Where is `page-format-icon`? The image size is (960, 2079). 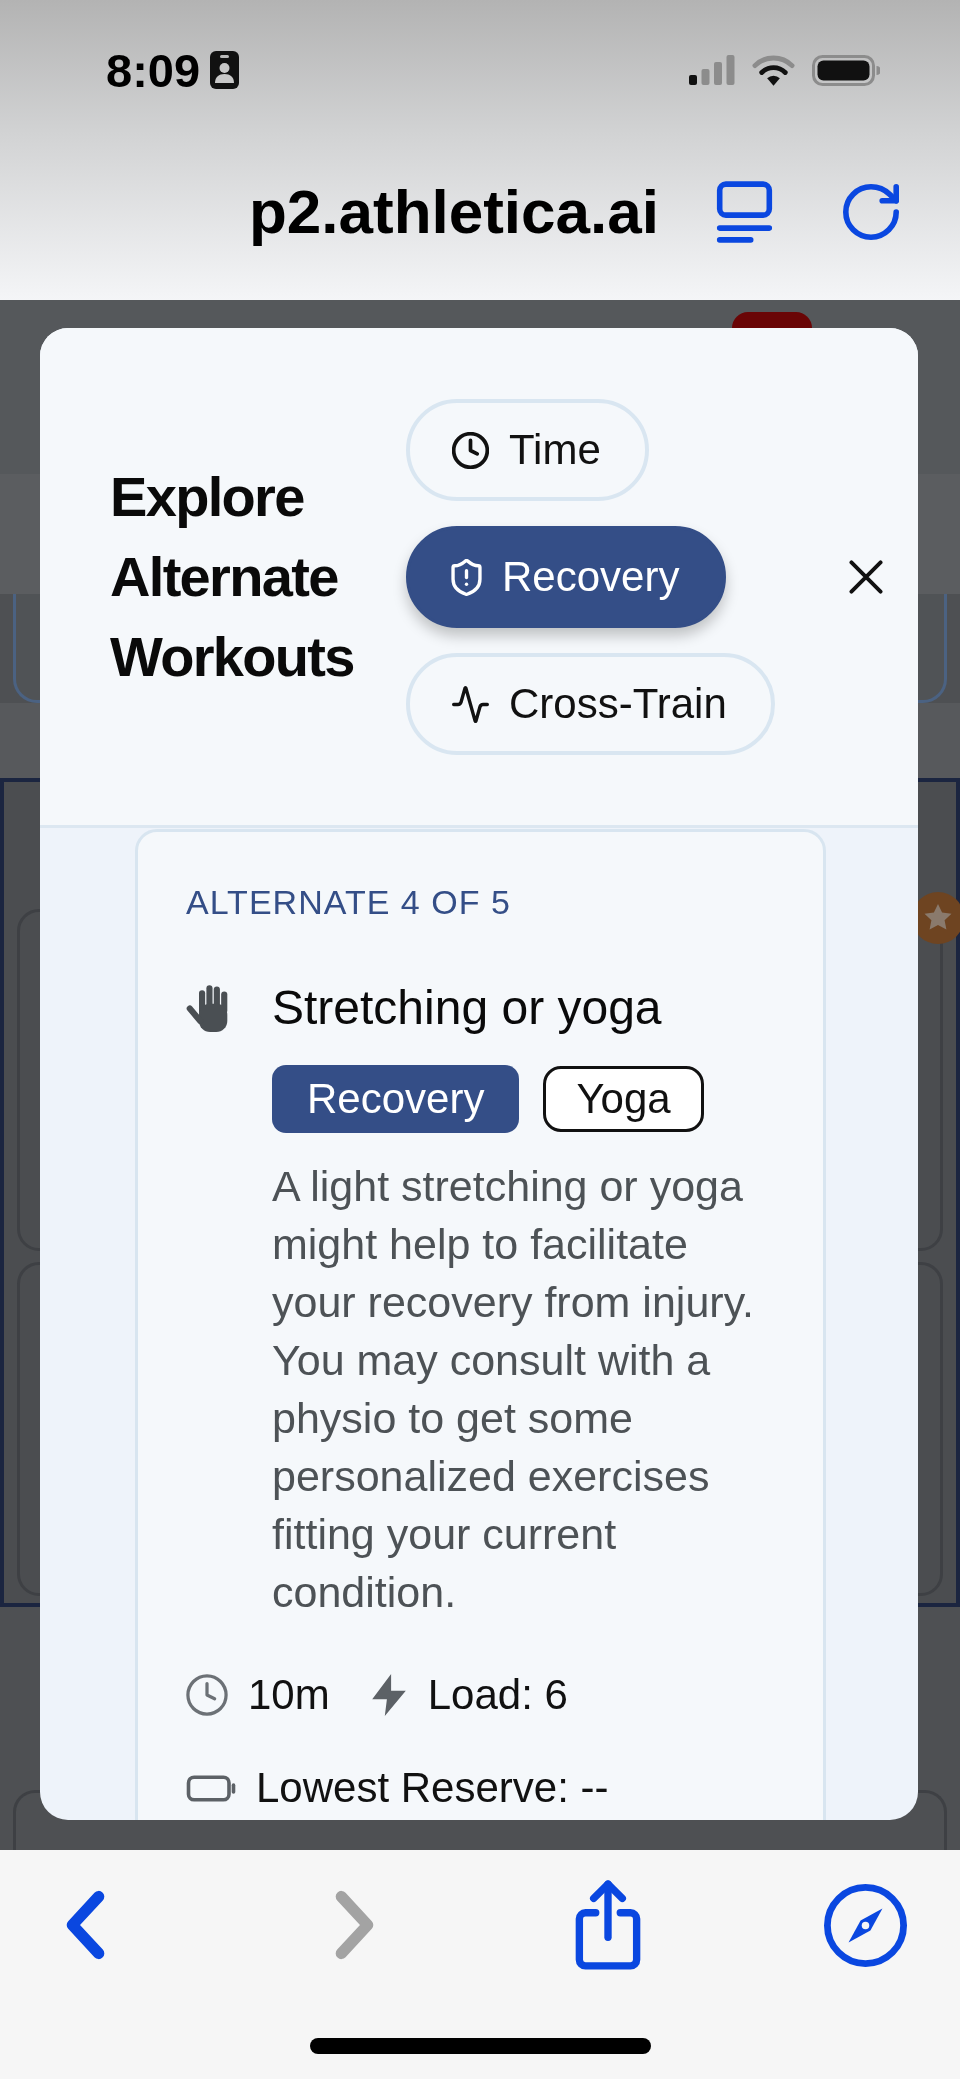
page-format-icon is located at coordinates (744, 212).